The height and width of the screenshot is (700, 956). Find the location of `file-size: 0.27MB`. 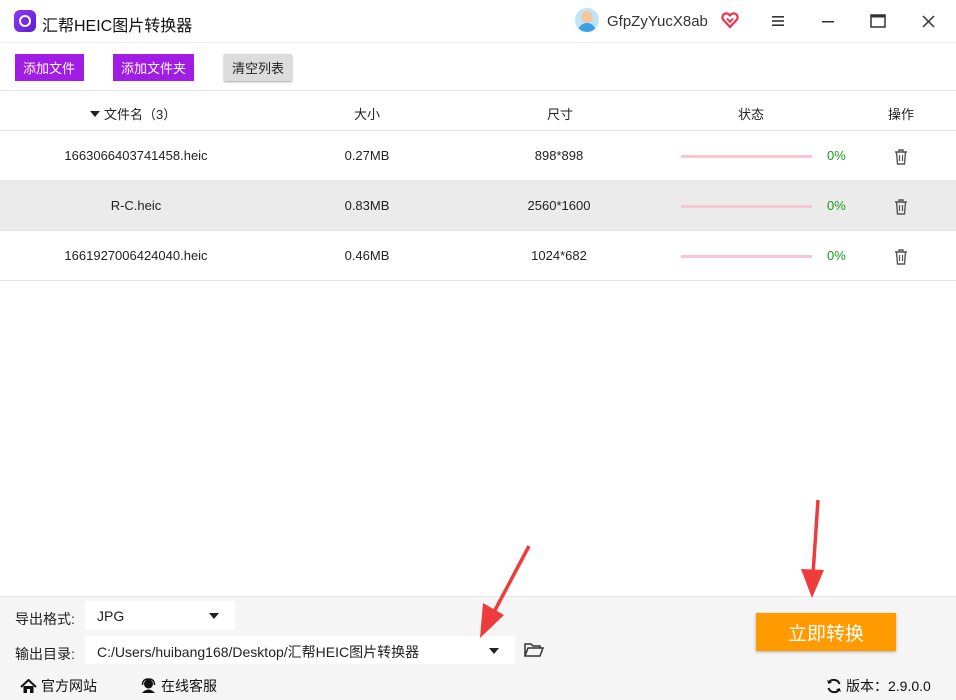

file-size: 0.27MB is located at coordinates (367, 155).